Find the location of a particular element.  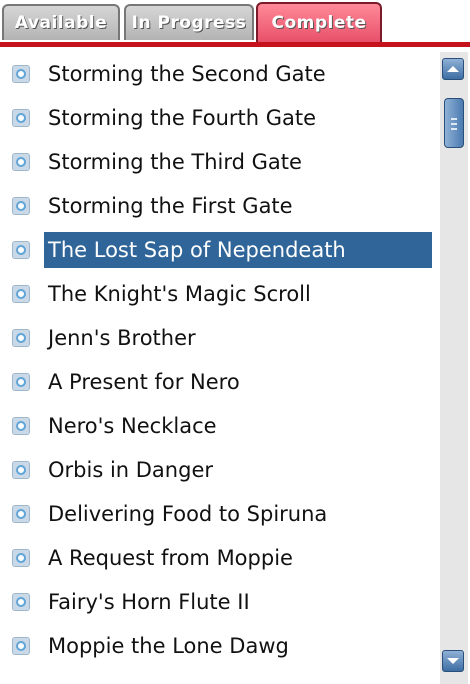

scroll-down-button is located at coordinates (453, 661).